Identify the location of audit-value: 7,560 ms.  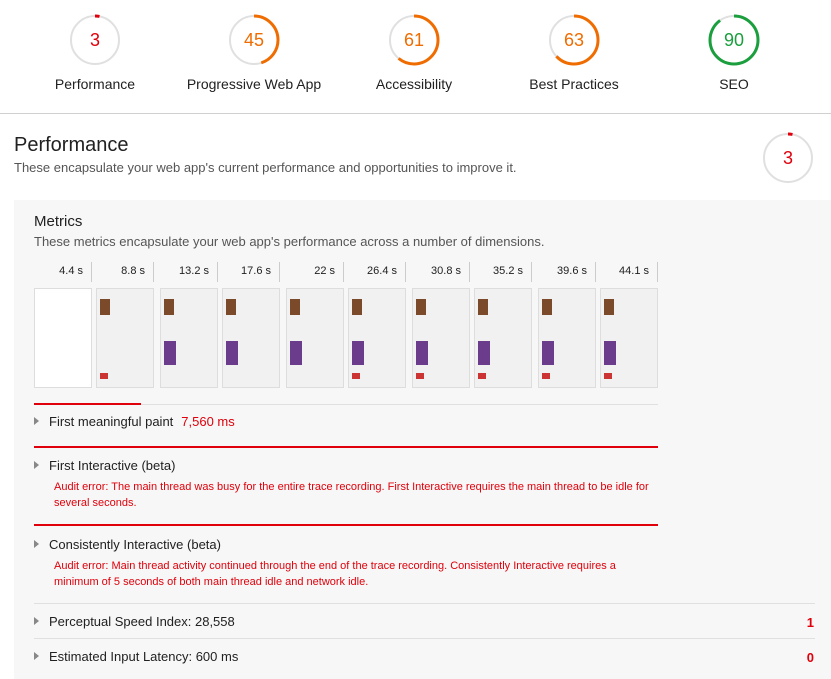
(208, 421).